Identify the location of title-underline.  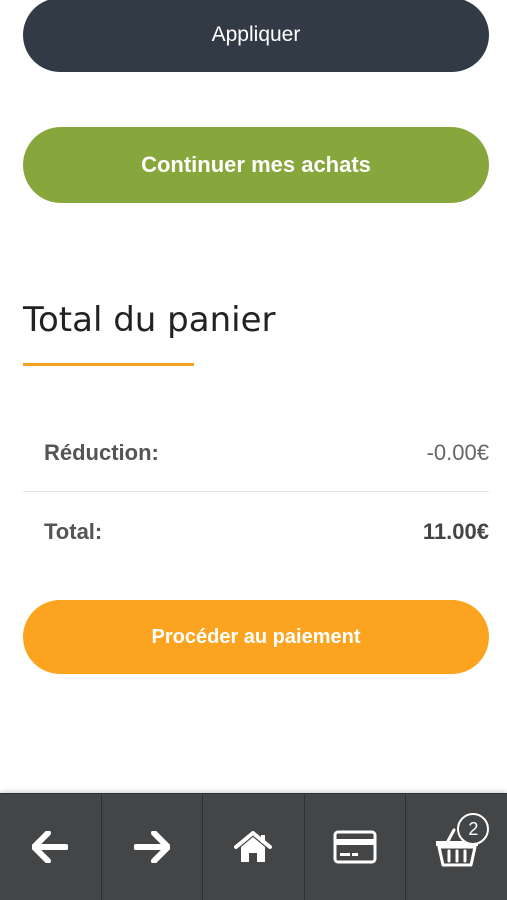
(108, 364).